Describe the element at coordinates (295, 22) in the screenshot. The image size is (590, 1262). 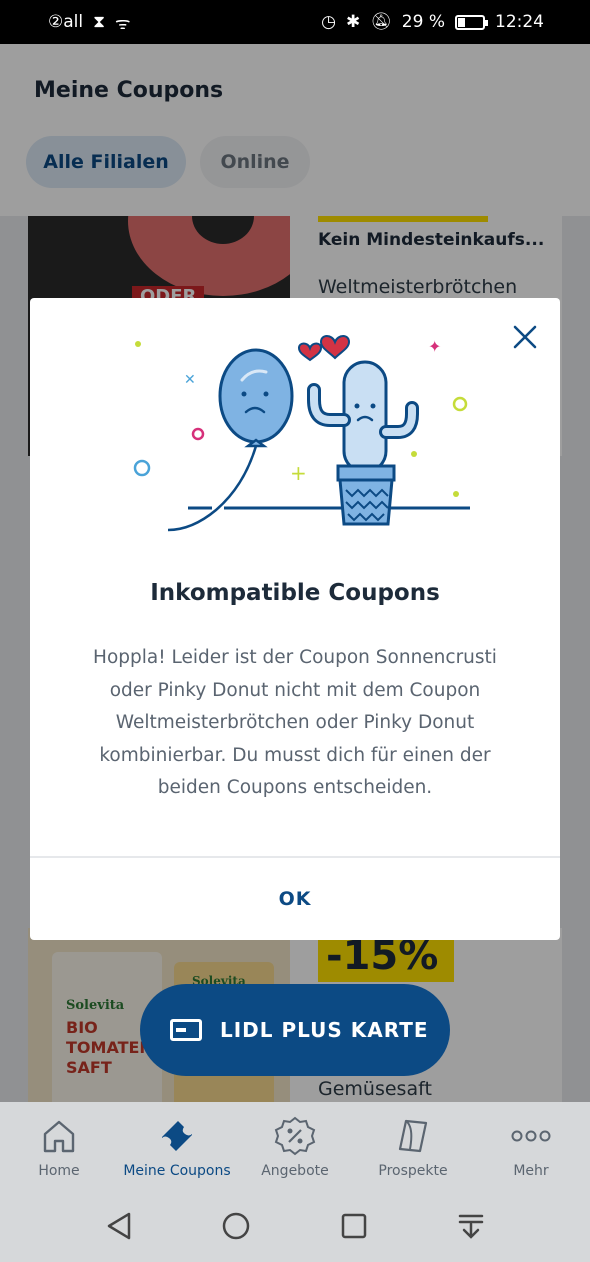
I see `status-bar: ②all ⧗ ᯤ ◷ ✱ 🔕︎ 29 % 12:24` at that location.